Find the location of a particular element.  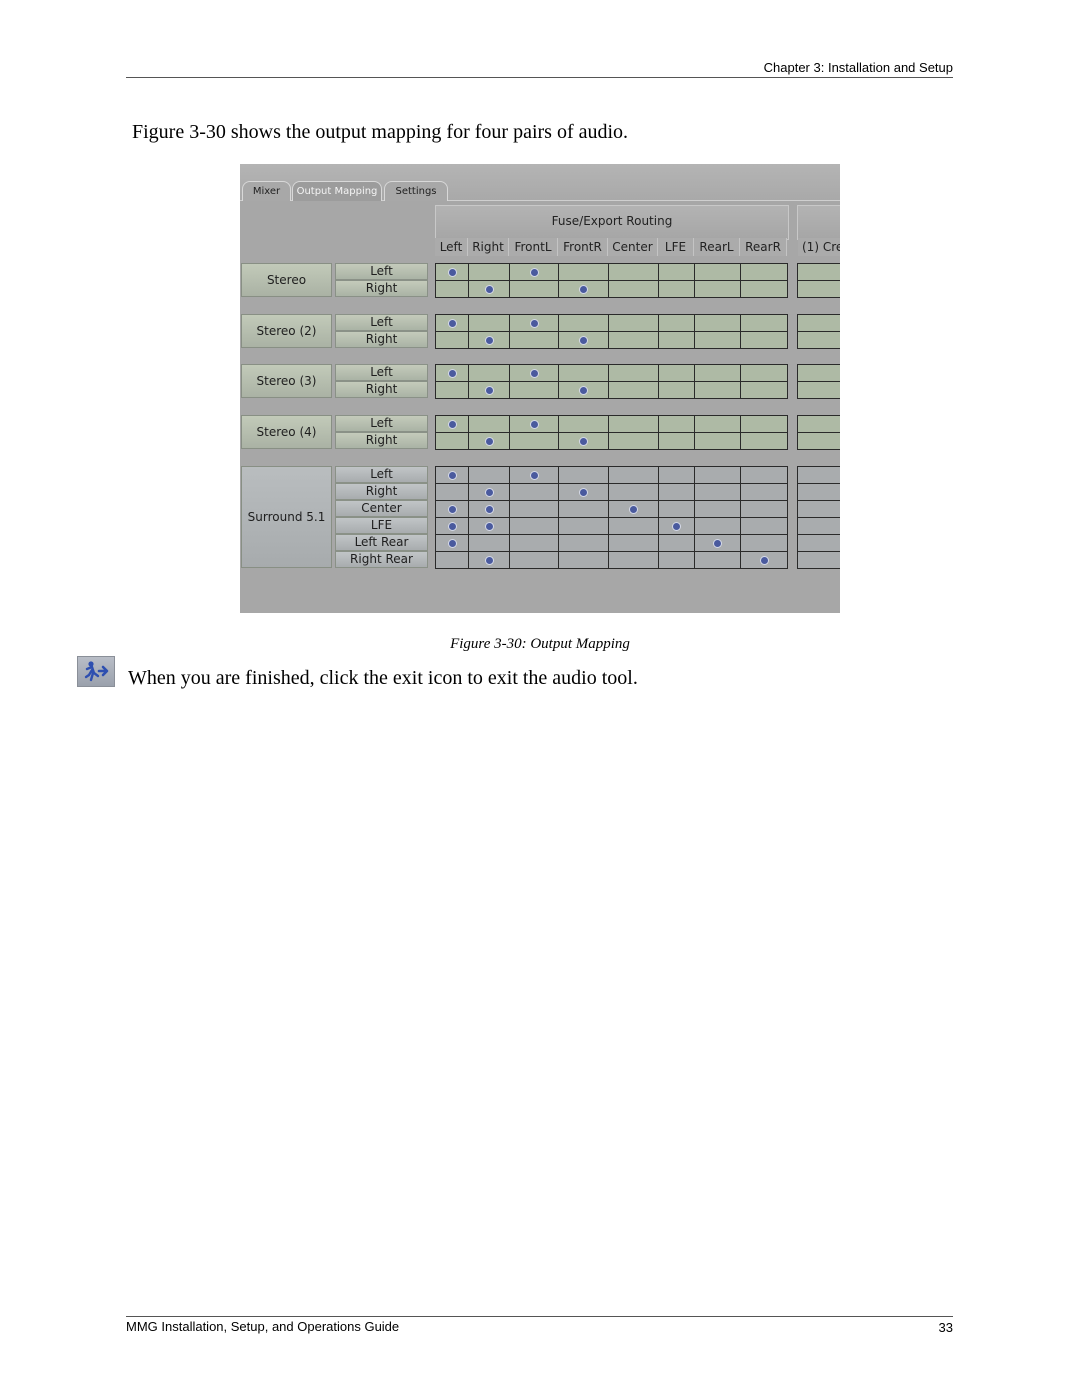

source-group-button: Stereo (3) is located at coordinates (286, 381).